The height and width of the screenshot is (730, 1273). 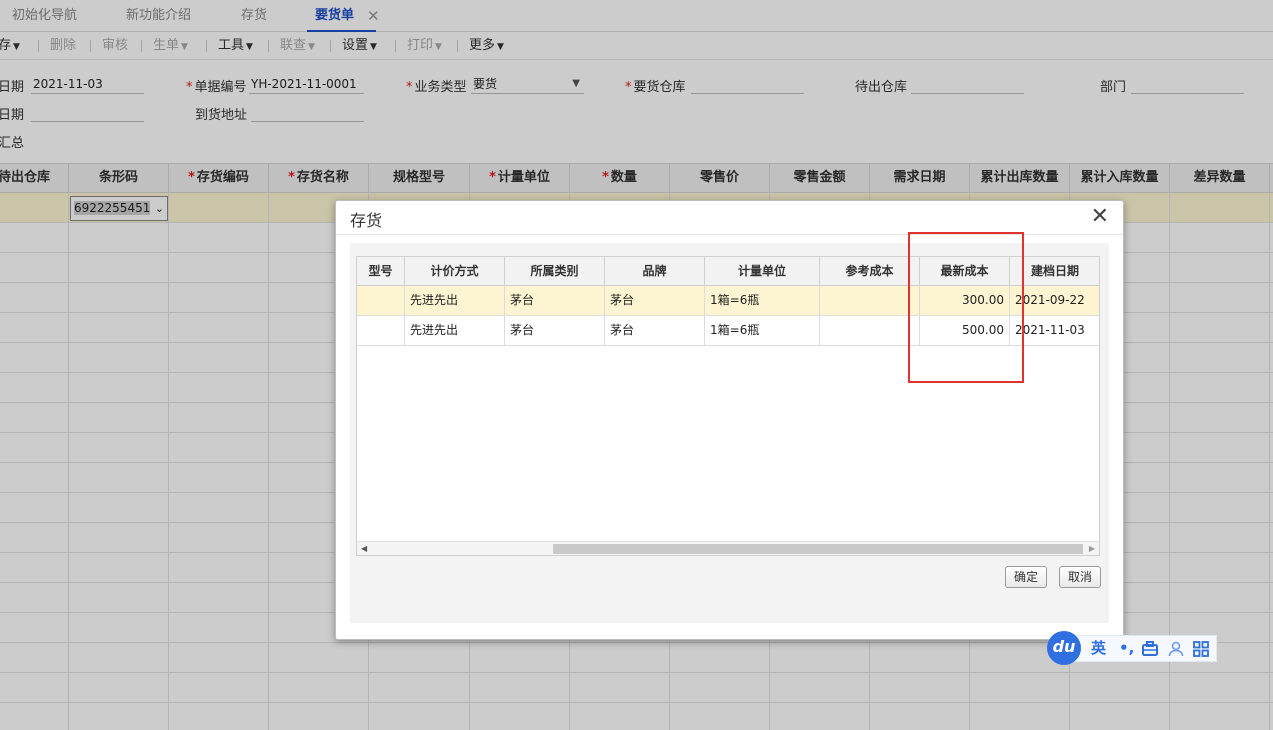 I want to click on col-category: 所属类别, so click(x=555, y=271).